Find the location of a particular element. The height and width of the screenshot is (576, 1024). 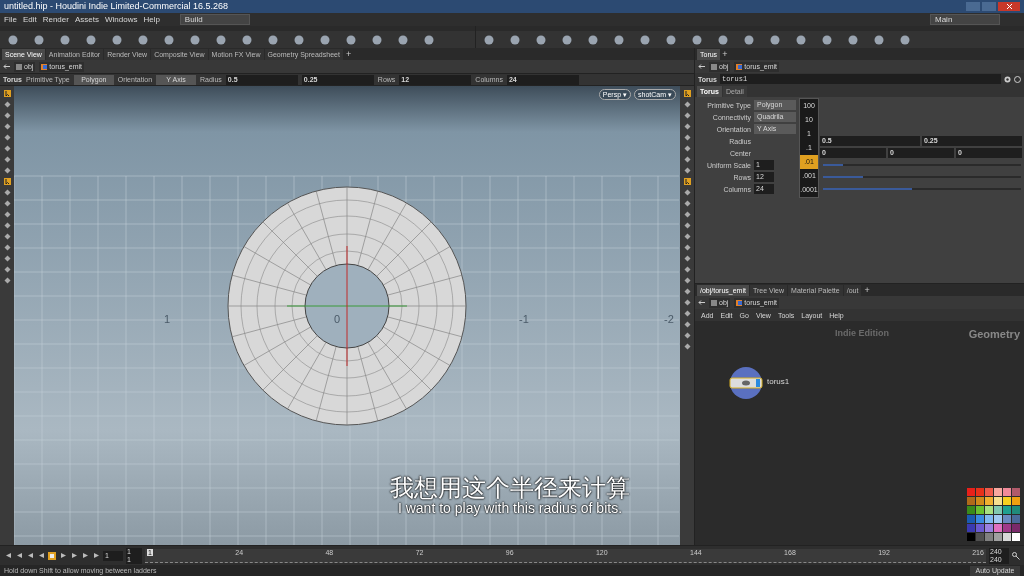

folder-icon is located at coordinates (714, 66).